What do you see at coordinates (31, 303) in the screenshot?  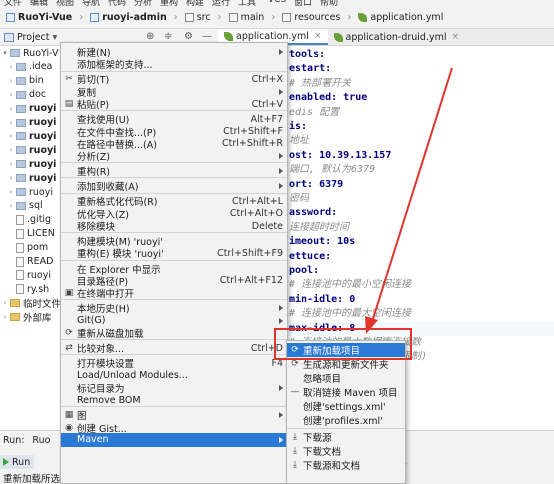 I see `tree-item: › 临时文件` at bounding box center [31, 303].